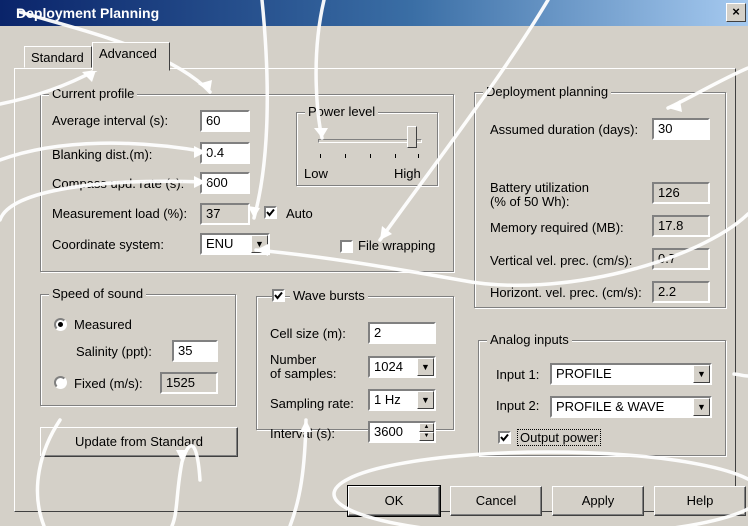 The height and width of the screenshot is (526, 748). What do you see at coordinates (557, 227) in the screenshot?
I see `memory-required-label: Memory required (MB):` at bounding box center [557, 227].